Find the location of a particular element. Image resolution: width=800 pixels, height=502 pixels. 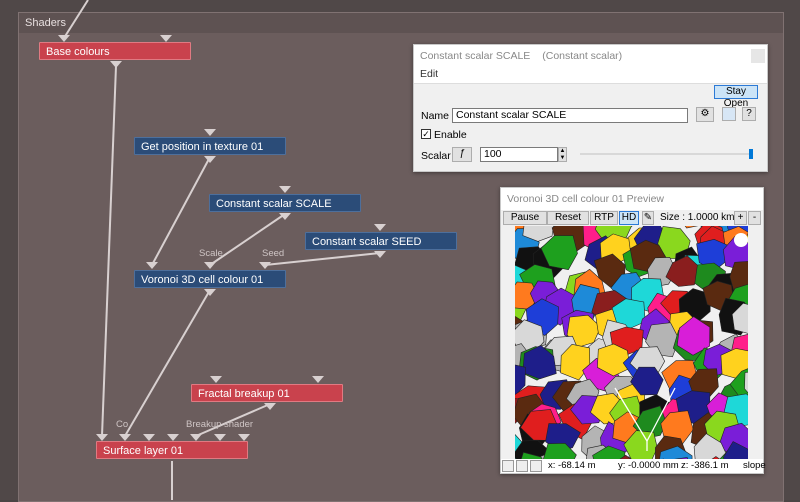

terrain-icon is located at coordinates (536, 466).